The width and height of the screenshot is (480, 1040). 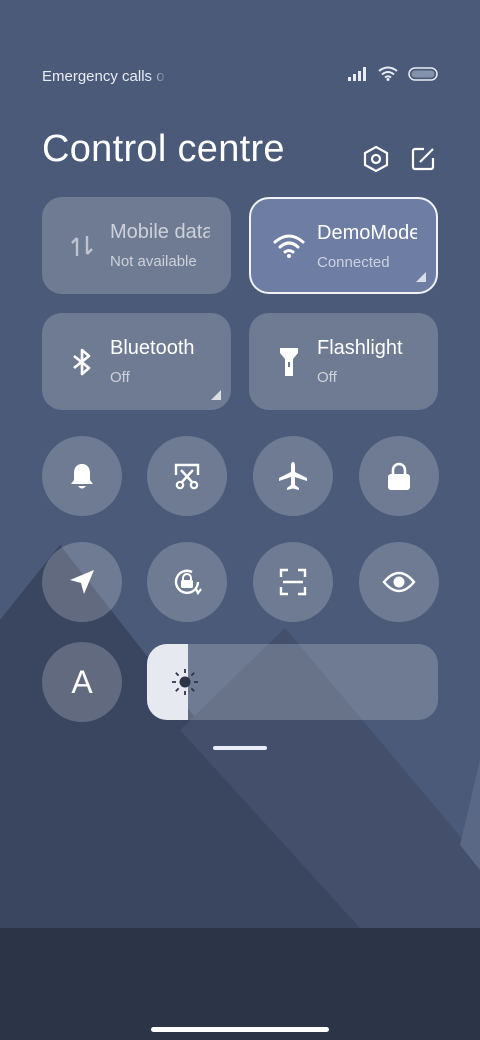 What do you see at coordinates (367, 233) in the screenshot?
I see `tile-label: DemoMode` at bounding box center [367, 233].